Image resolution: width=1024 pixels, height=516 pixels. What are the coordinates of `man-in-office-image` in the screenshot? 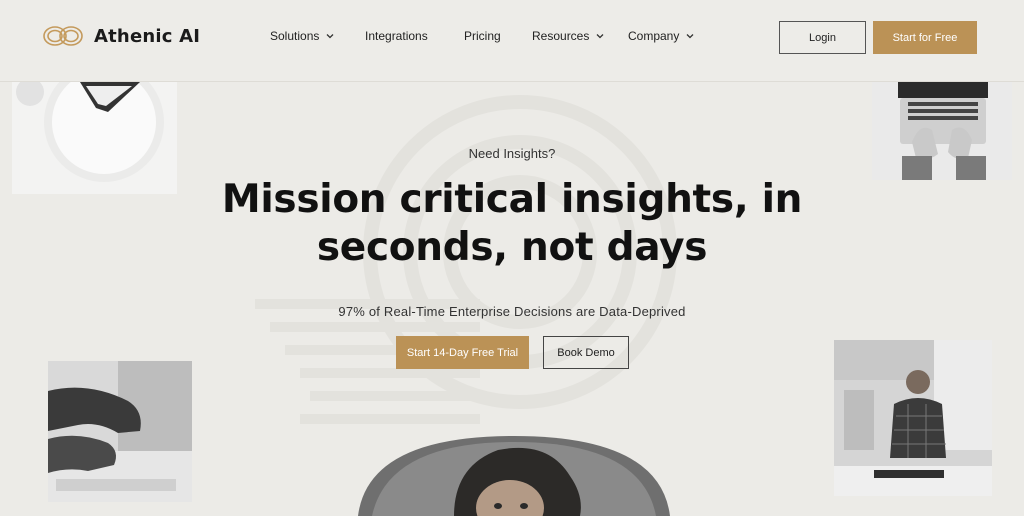 It's located at (913, 418).